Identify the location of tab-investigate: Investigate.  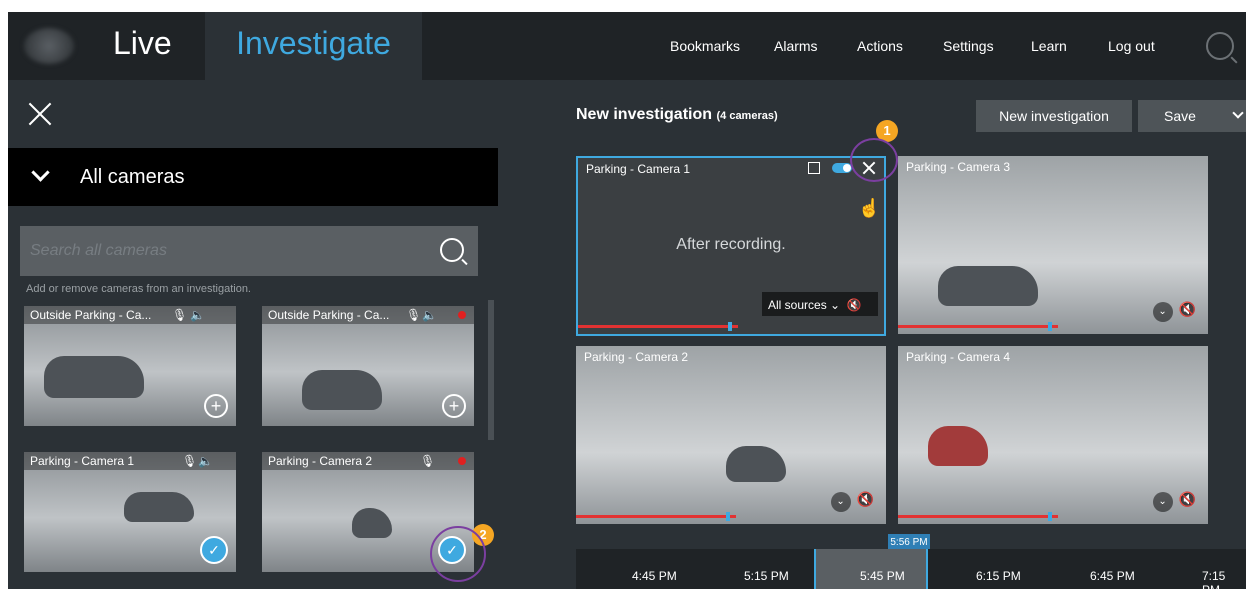
(313, 46).